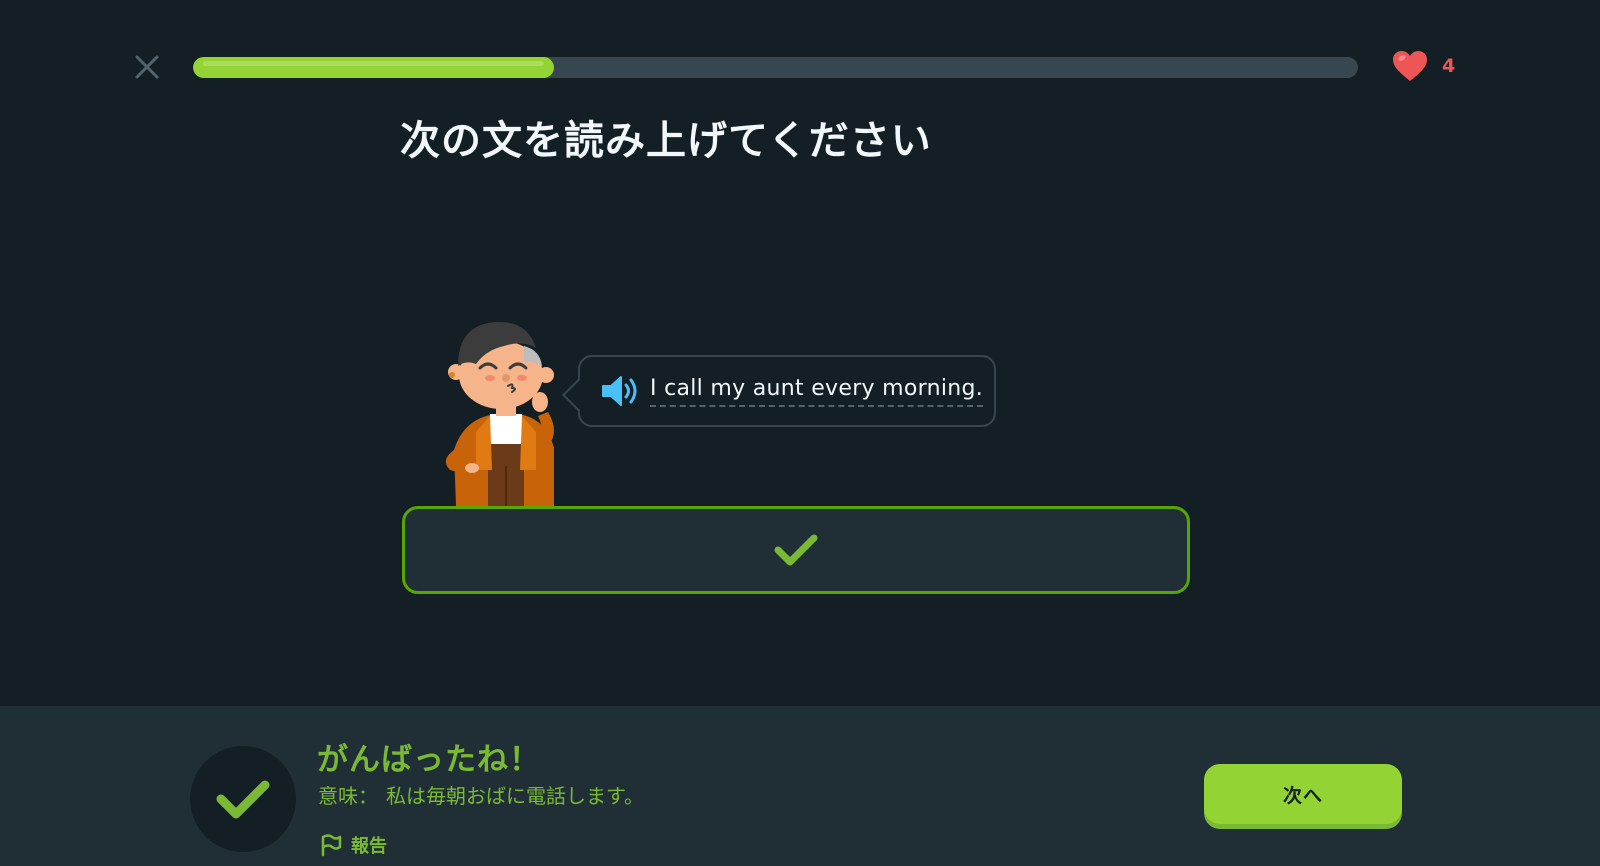 The image size is (1600, 866). I want to click on close-icon, so click(147, 67).